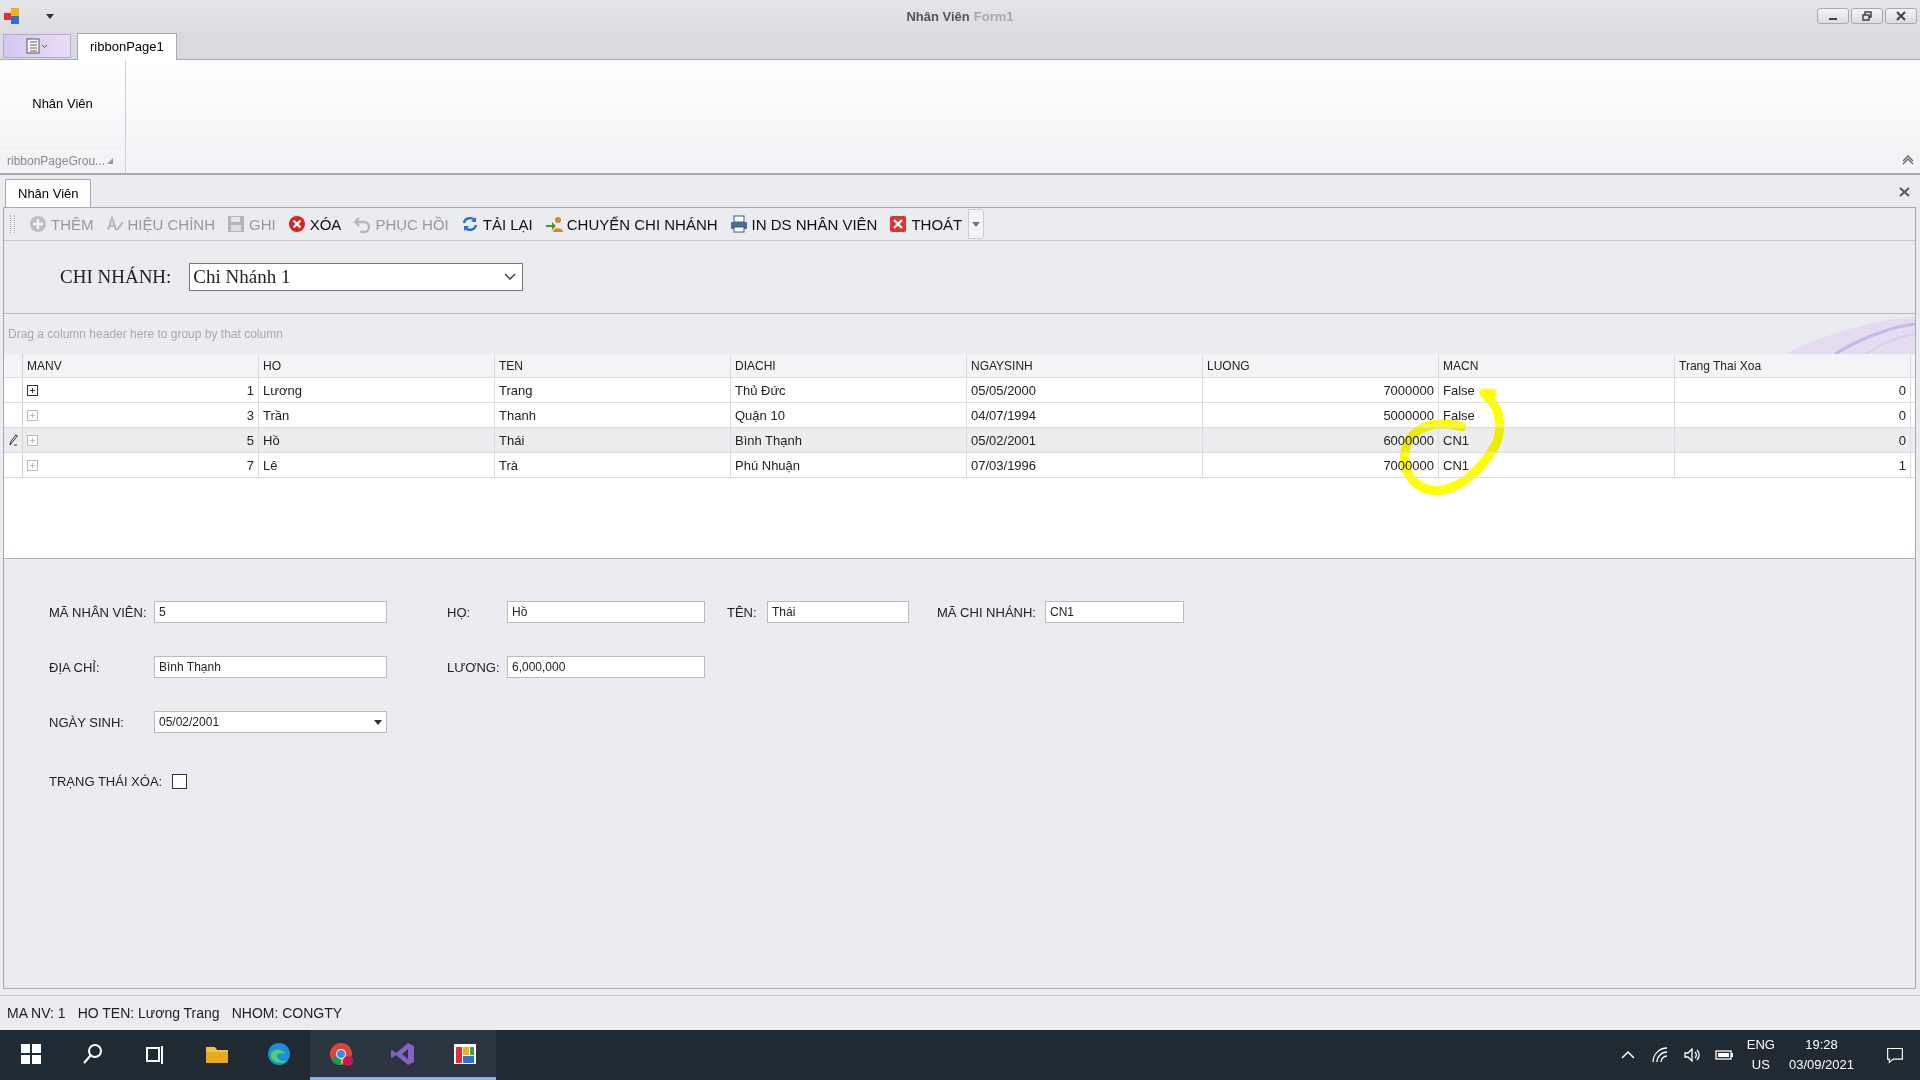 This screenshot has height=1080, width=1920. I want to click on ribbon-button: Nhân Viên, so click(62, 104).